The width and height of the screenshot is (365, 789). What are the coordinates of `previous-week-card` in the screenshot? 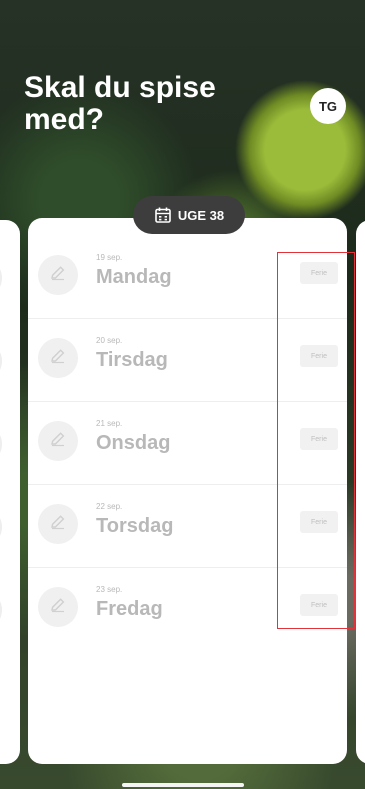 It's located at (10, 492).